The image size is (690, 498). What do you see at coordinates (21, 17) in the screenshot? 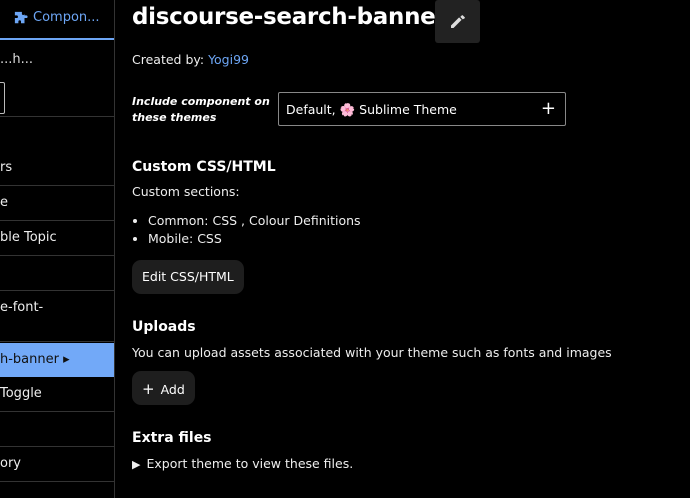
I see `puzzle-icon` at bounding box center [21, 17].